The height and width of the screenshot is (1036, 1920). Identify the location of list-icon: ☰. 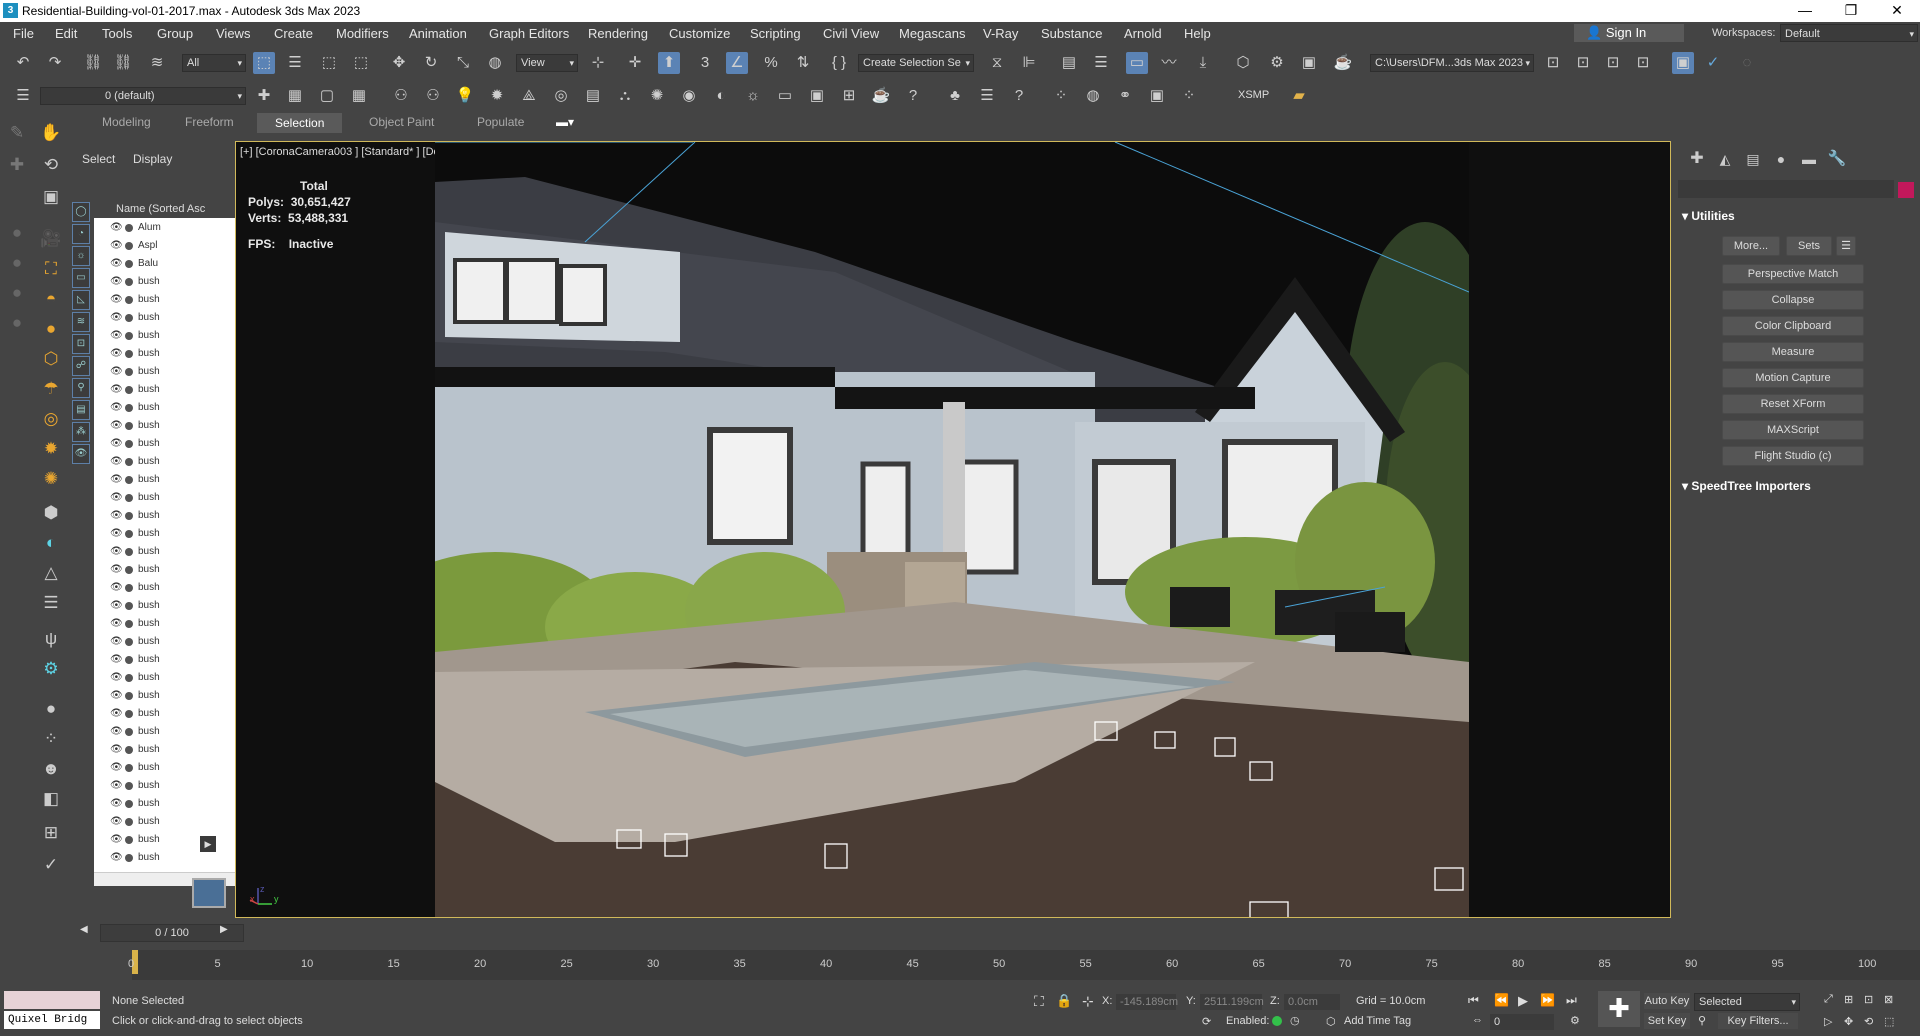
(987, 96).